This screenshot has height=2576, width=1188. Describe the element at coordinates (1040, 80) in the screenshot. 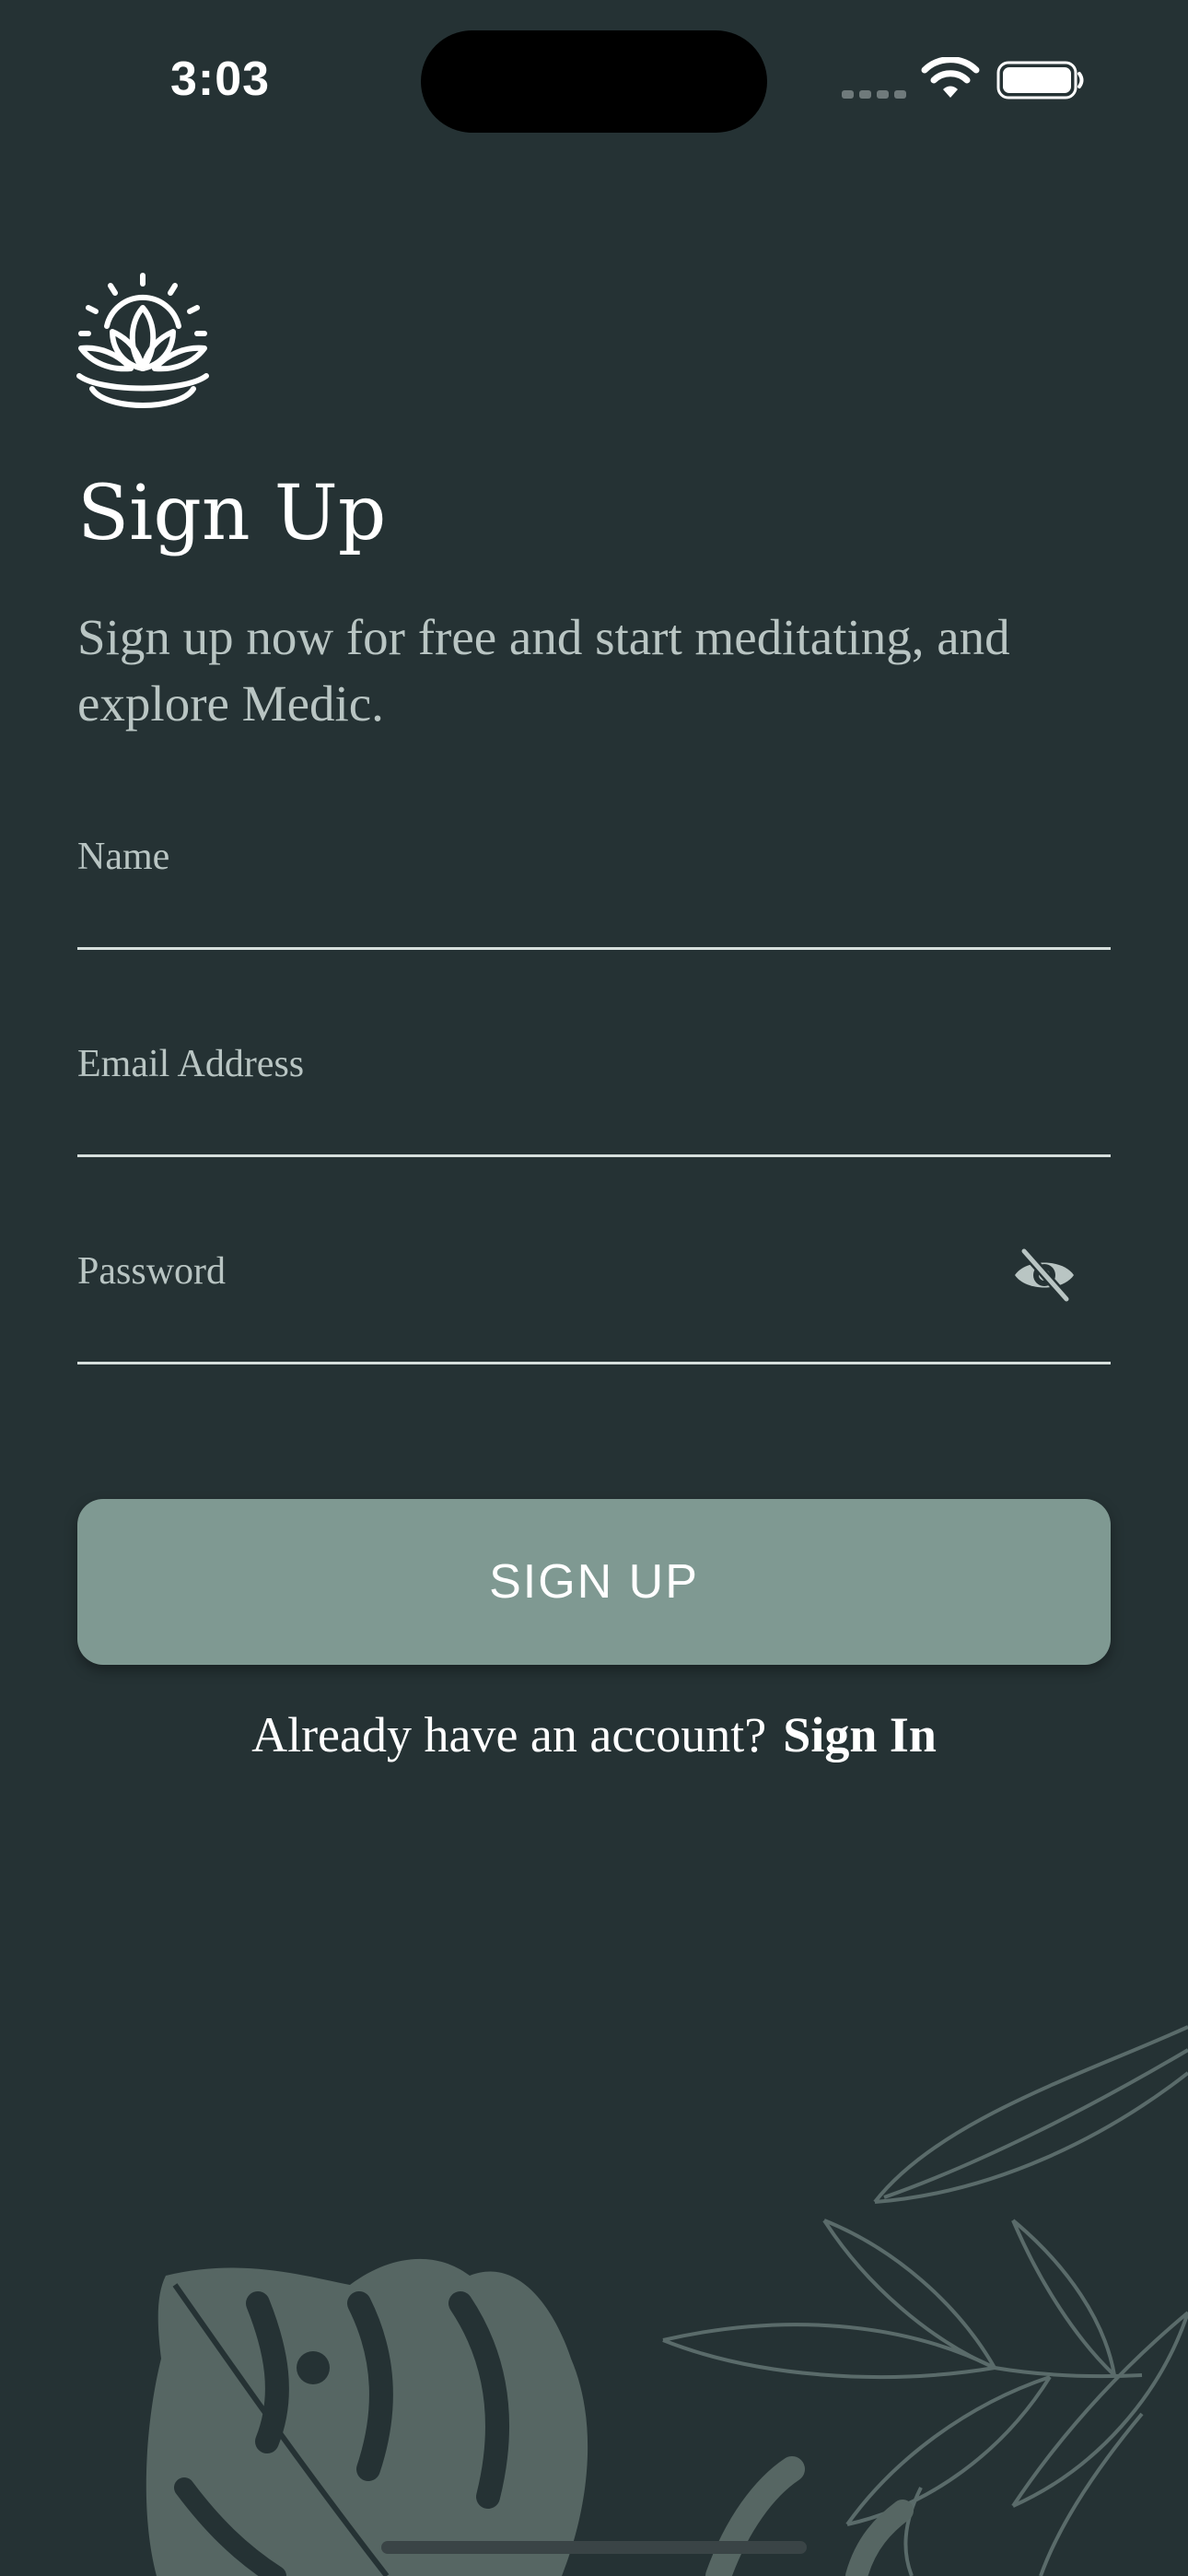

I see `battery-icon` at that location.